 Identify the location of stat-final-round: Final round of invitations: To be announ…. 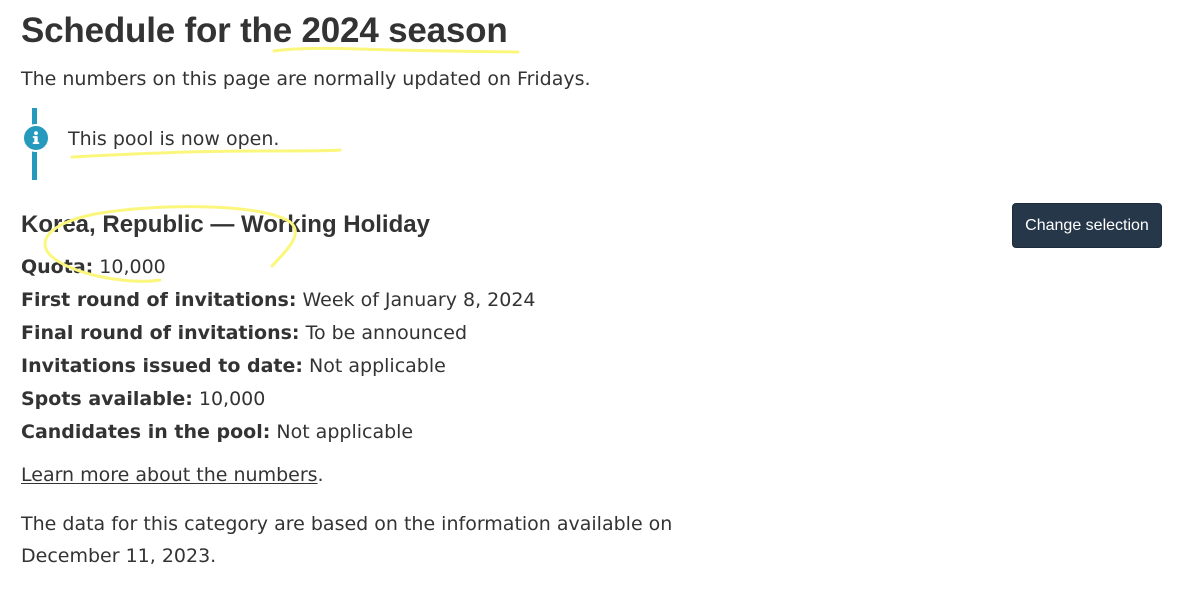
(278, 335).